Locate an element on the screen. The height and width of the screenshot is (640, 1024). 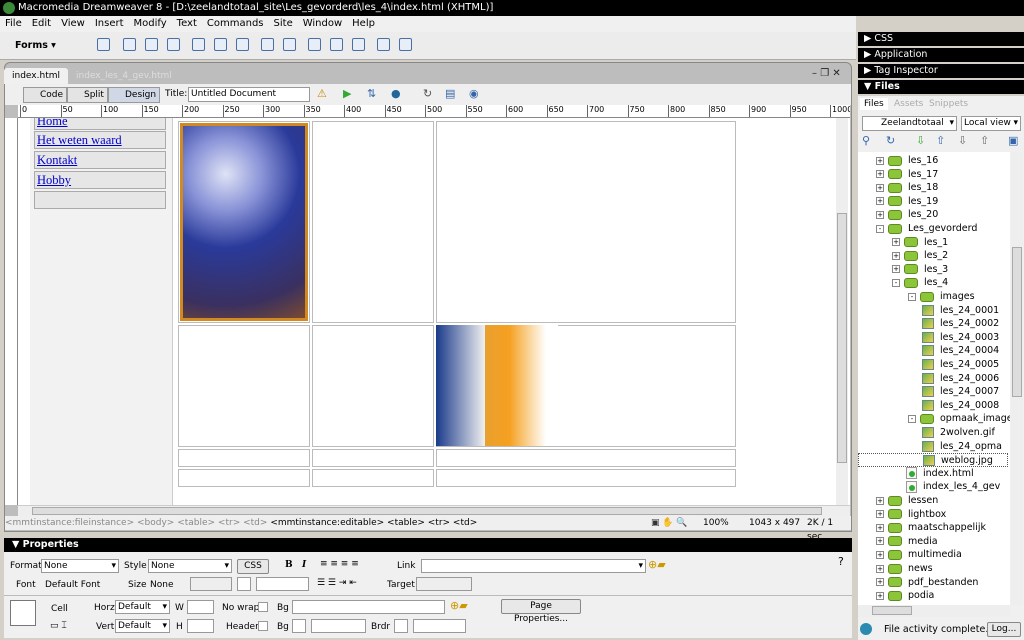
design-view-button: Design is located at coordinates (134, 95).